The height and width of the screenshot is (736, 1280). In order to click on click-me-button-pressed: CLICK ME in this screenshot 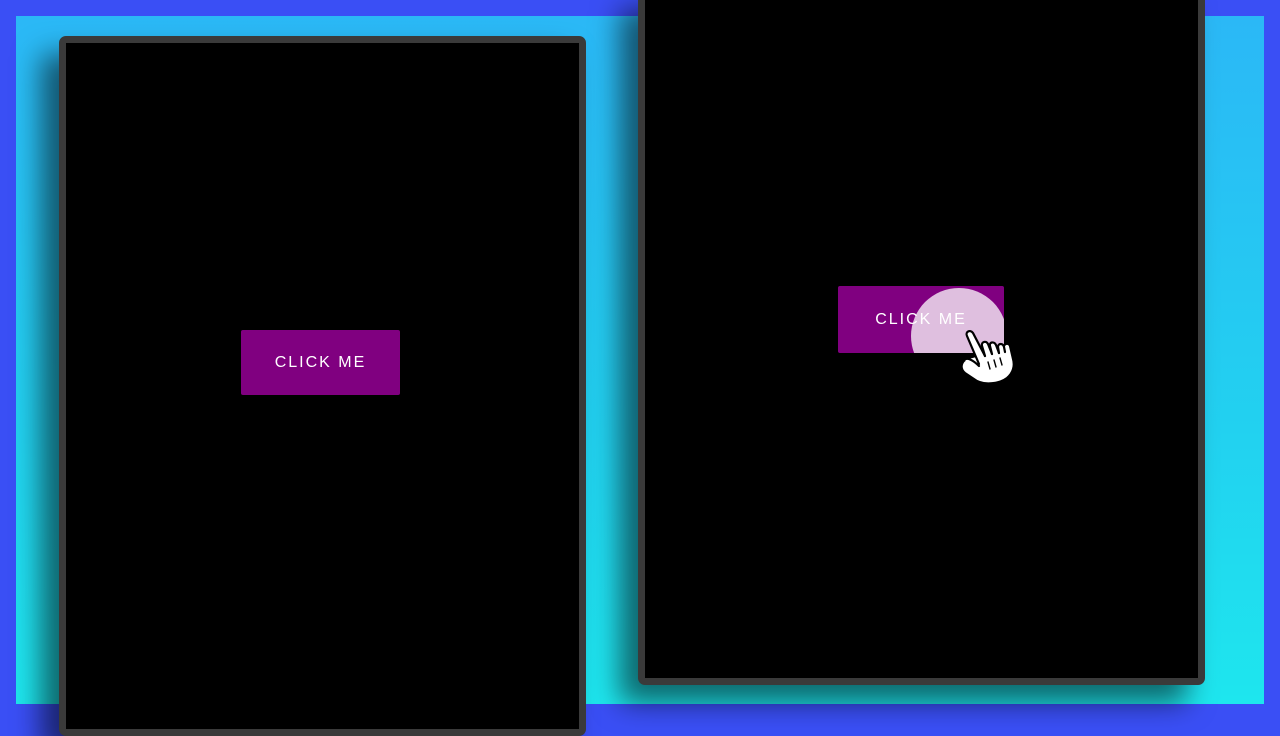, I will do `click(921, 319)`.